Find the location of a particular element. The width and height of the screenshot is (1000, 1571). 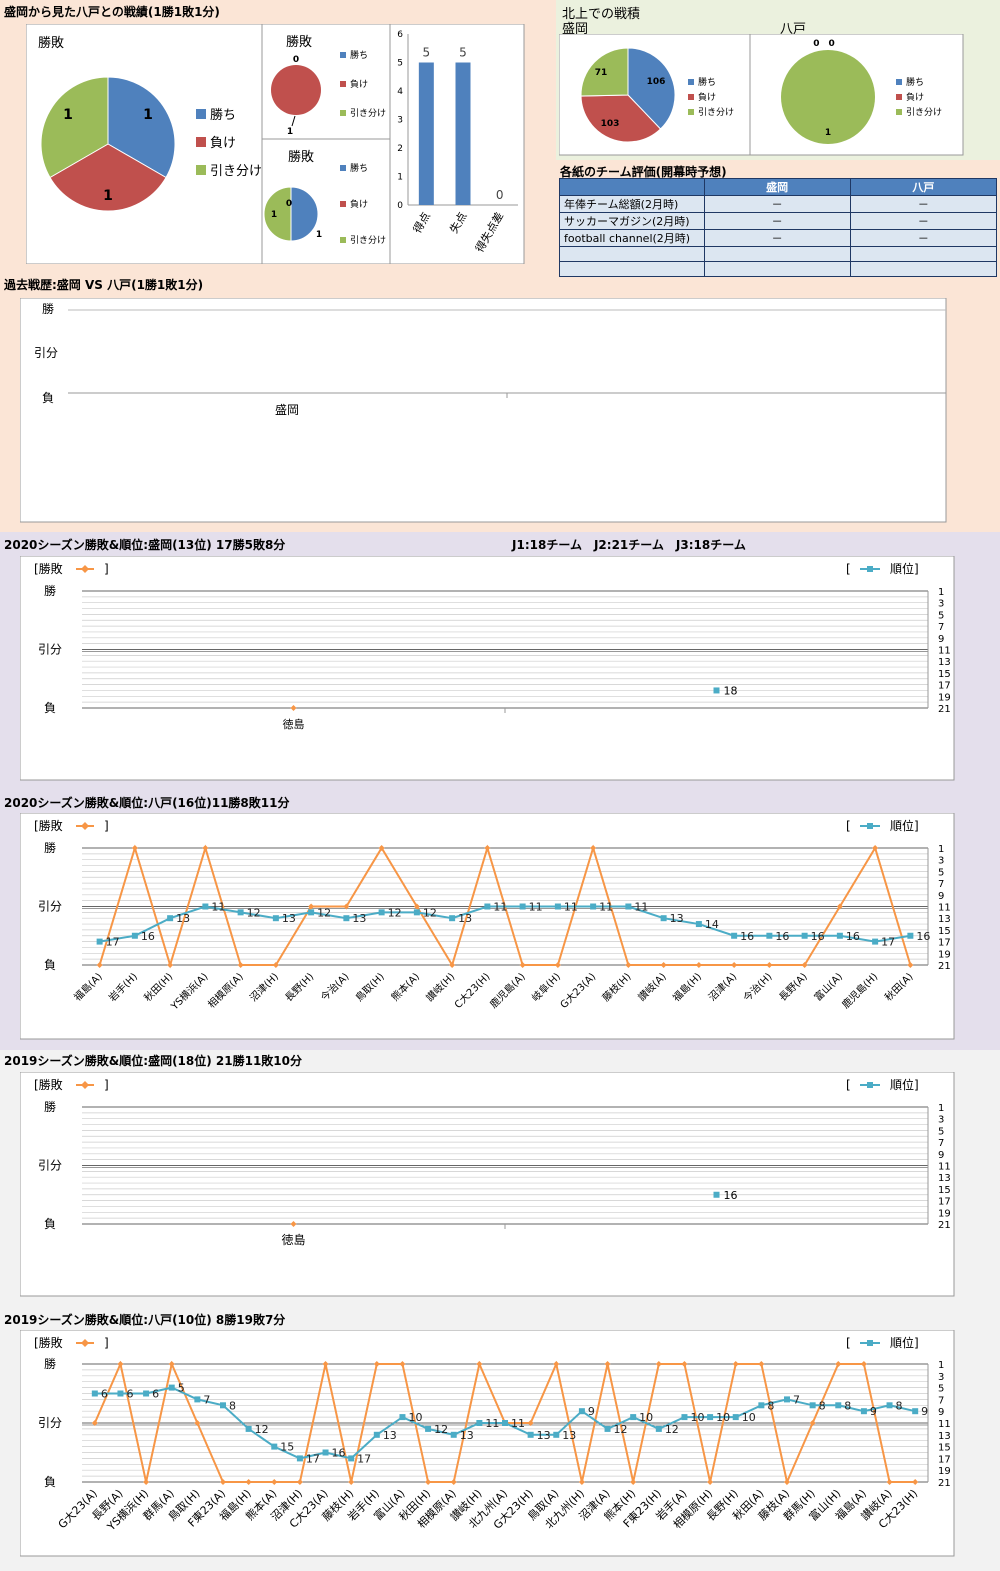

past-chart: 勝 引分 負 盛岡 is located at coordinates (483, 410).